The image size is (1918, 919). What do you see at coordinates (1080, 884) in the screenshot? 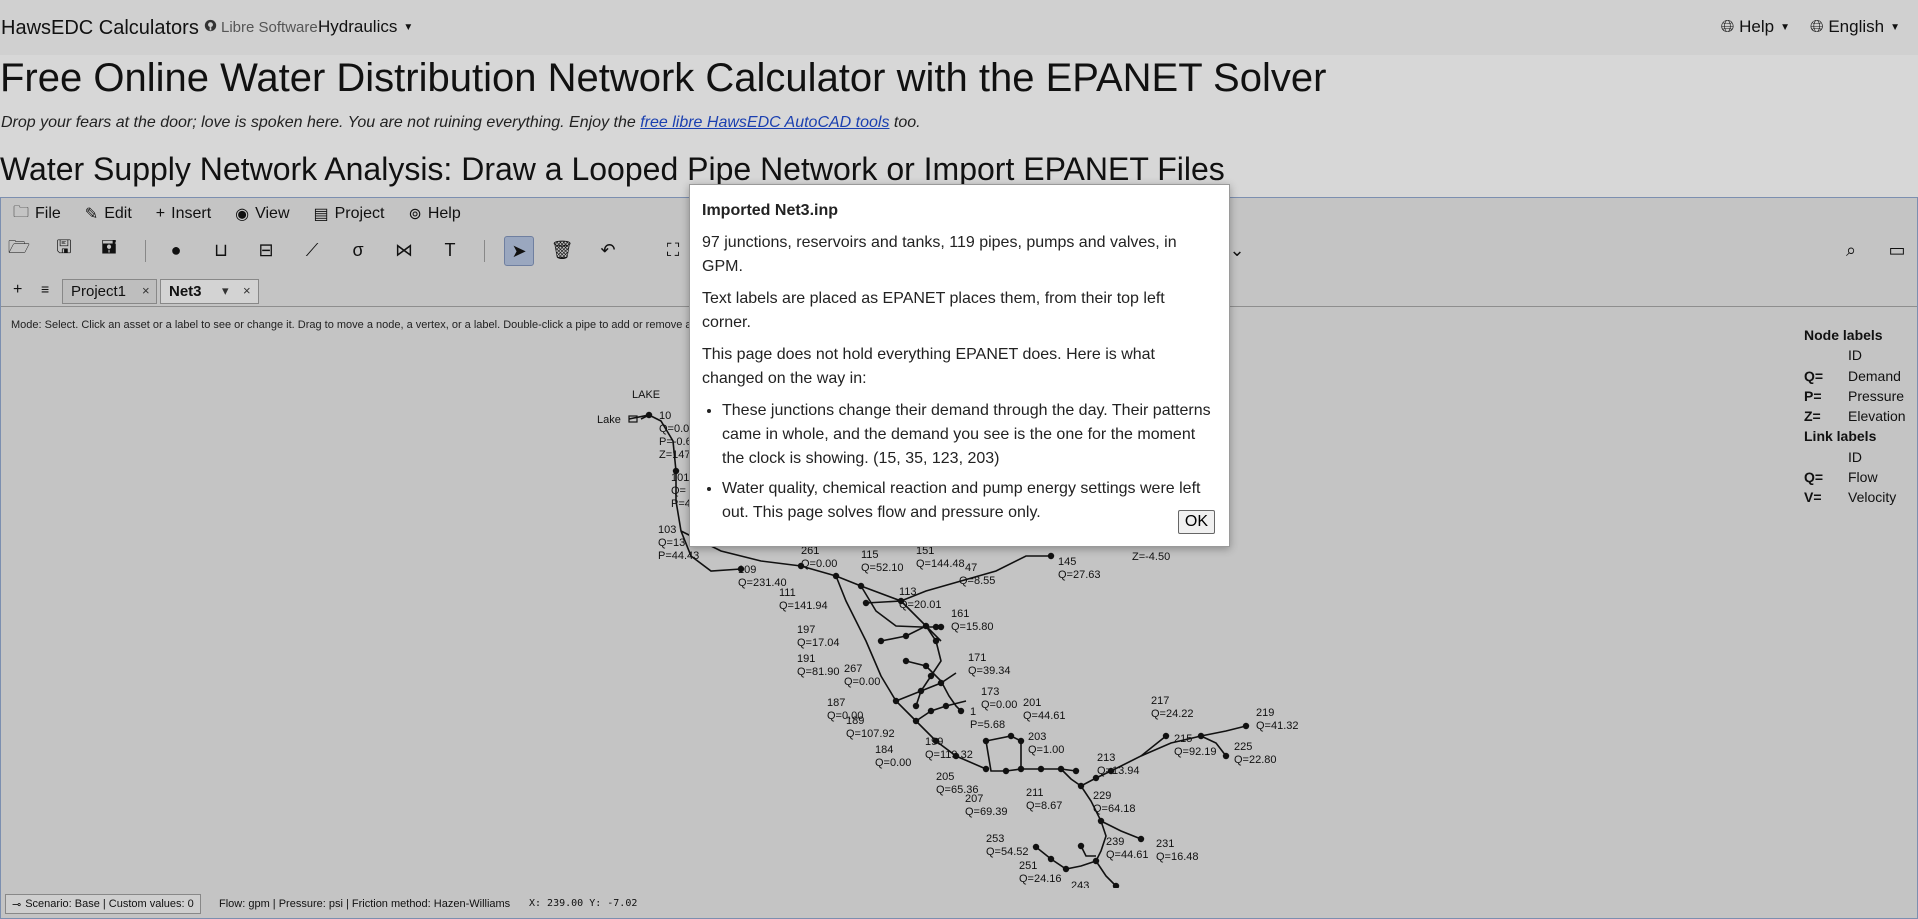
I see `network-label: 243` at bounding box center [1080, 884].